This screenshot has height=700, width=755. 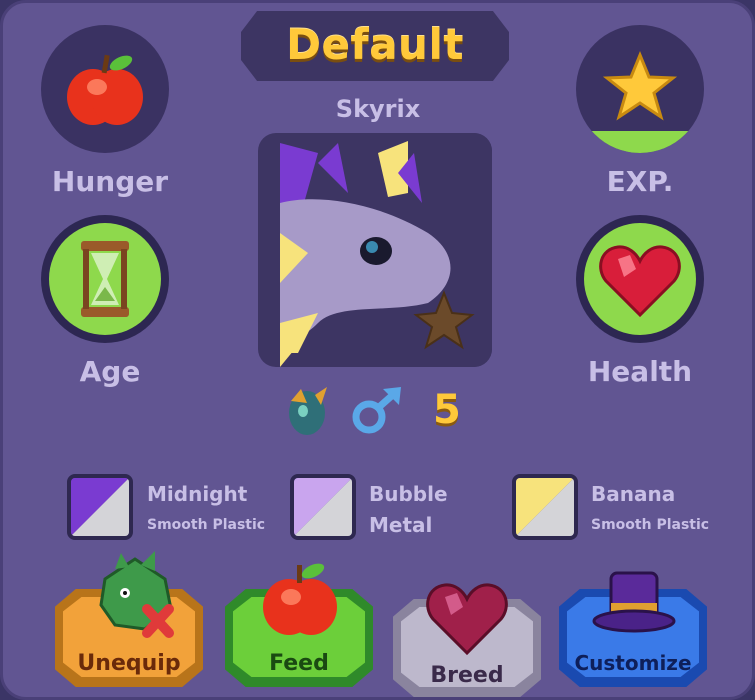 What do you see at coordinates (640, 86) in the screenshot?
I see `star-icon` at bounding box center [640, 86].